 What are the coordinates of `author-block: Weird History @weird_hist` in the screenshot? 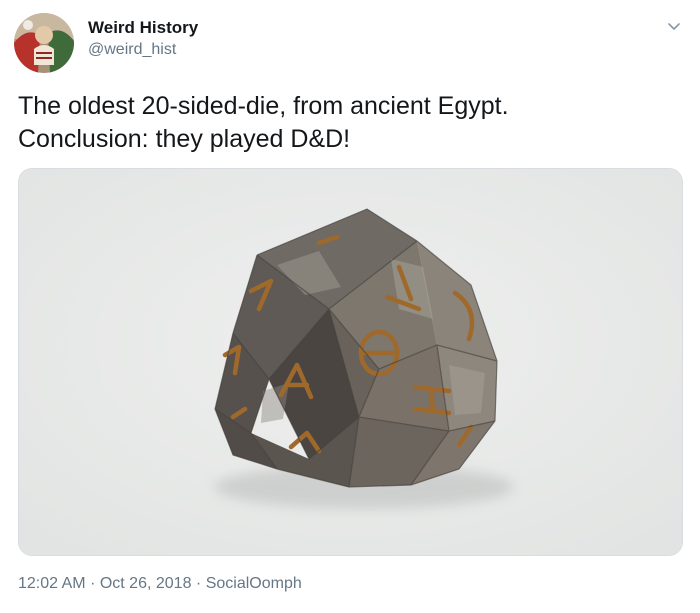 It's located at (143, 39).